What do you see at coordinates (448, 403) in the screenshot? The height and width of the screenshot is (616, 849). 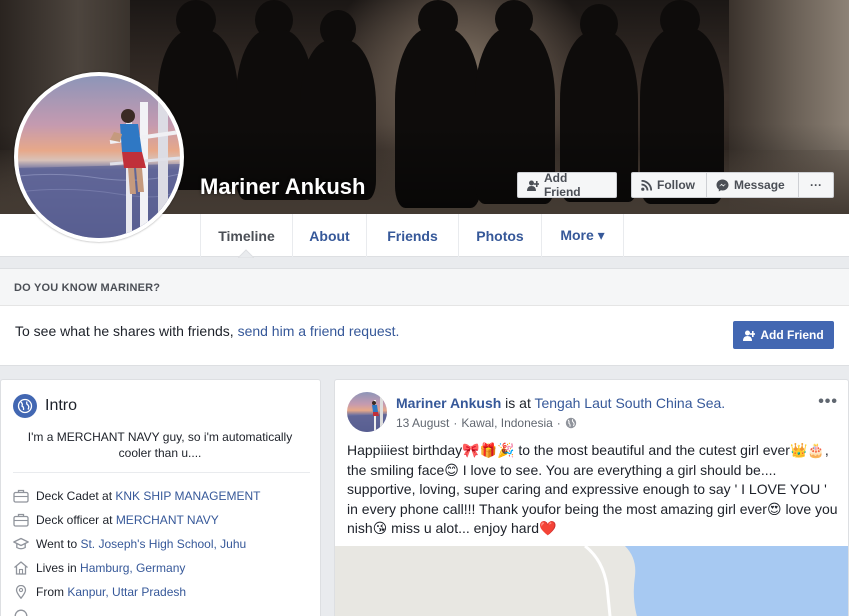 I see `post-author-link: Mariner Ankush` at bounding box center [448, 403].